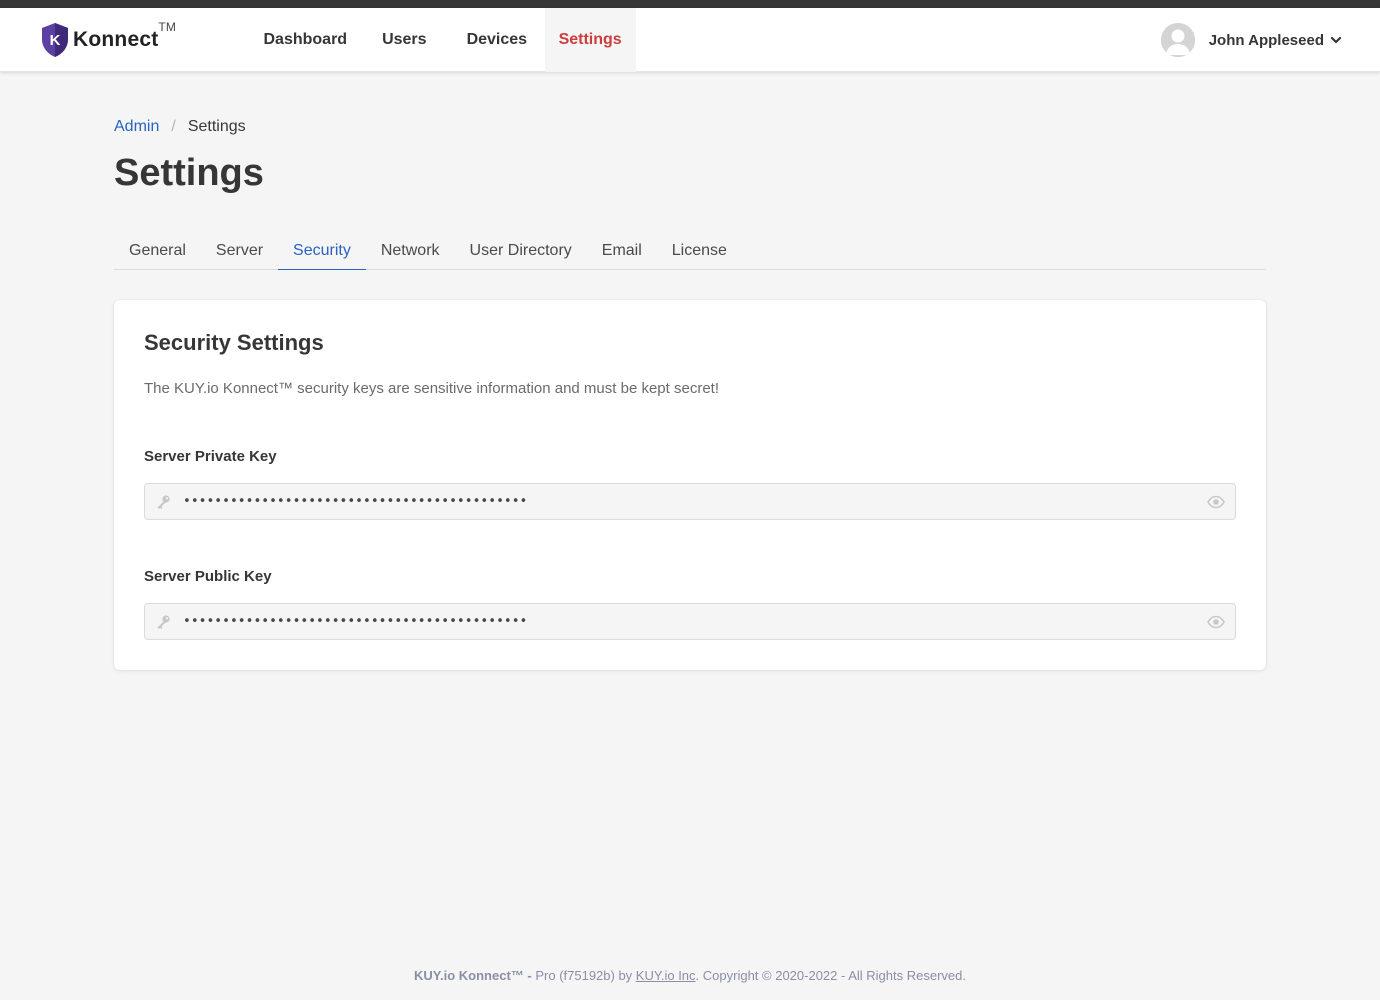 This screenshot has height=1000, width=1380. What do you see at coordinates (305, 40) in the screenshot?
I see `nav-item-dashboard: Dashboard` at bounding box center [305, 40].